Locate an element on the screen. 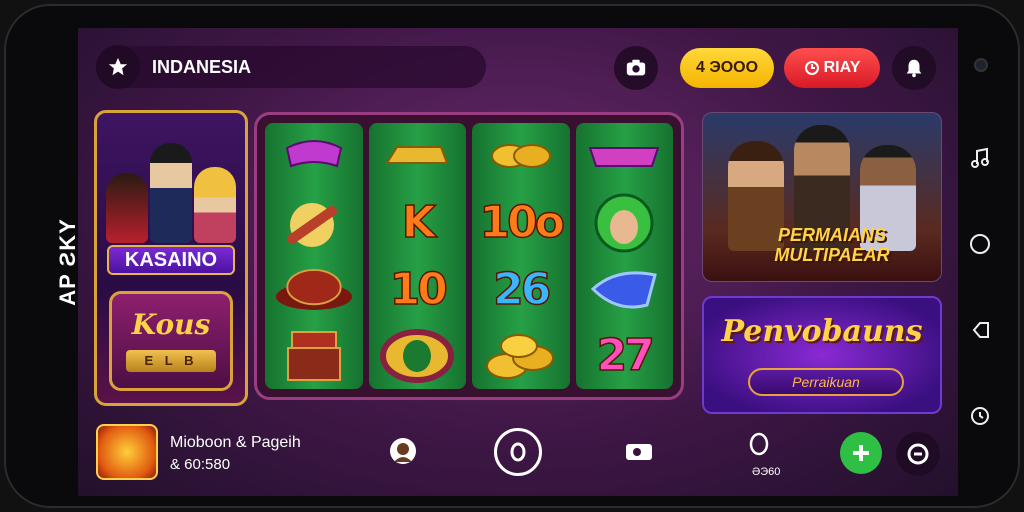  plus-icon is located at coordinates (861, 453).